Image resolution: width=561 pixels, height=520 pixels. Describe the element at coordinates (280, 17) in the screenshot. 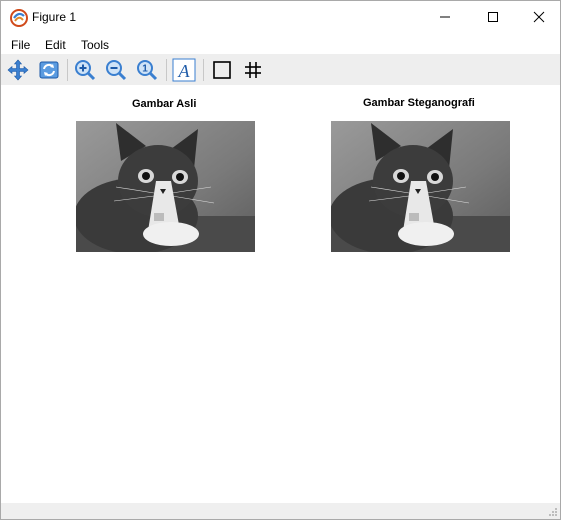

I see `title-bar: Figure 1` at that location.